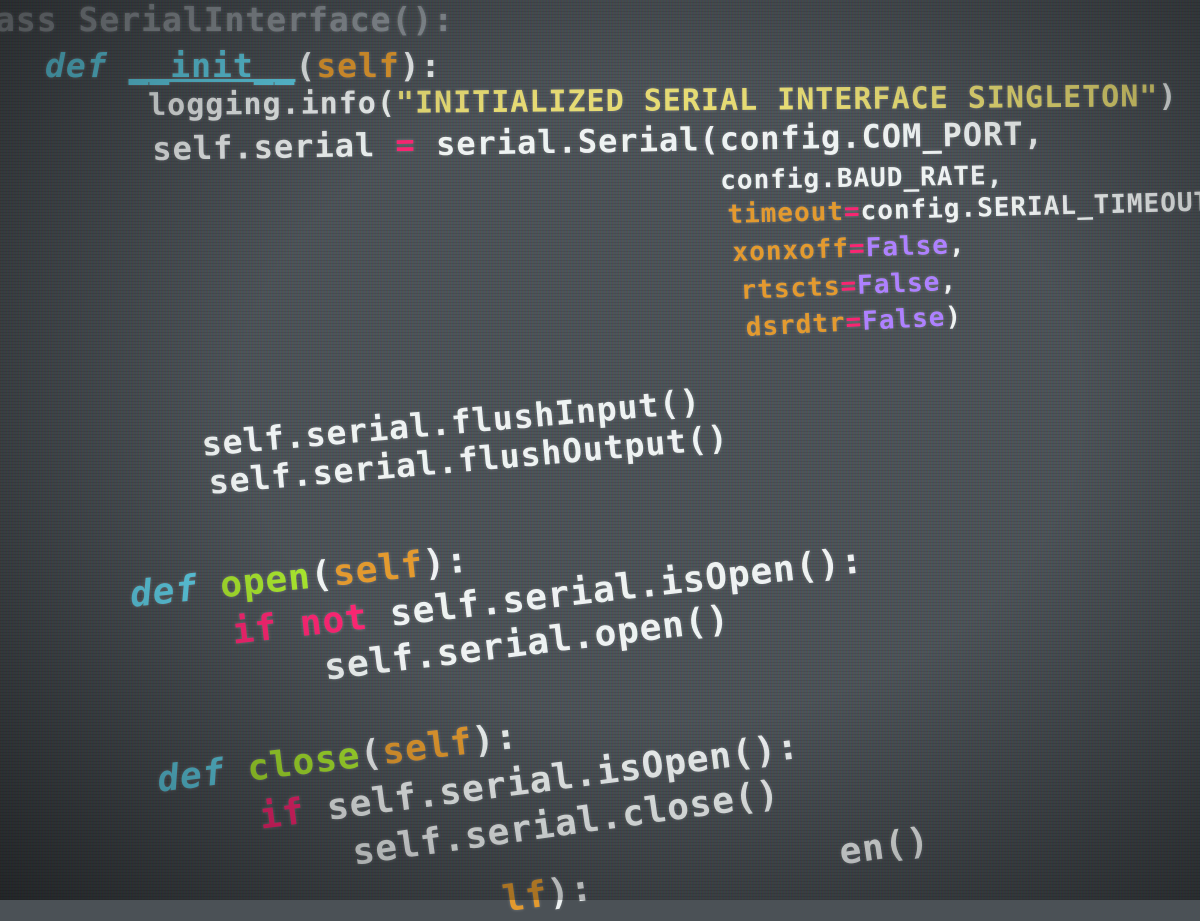 The height and width of the screenshot is (921, 1200). I want to click on code-token-self: lf, so click(525, 897).